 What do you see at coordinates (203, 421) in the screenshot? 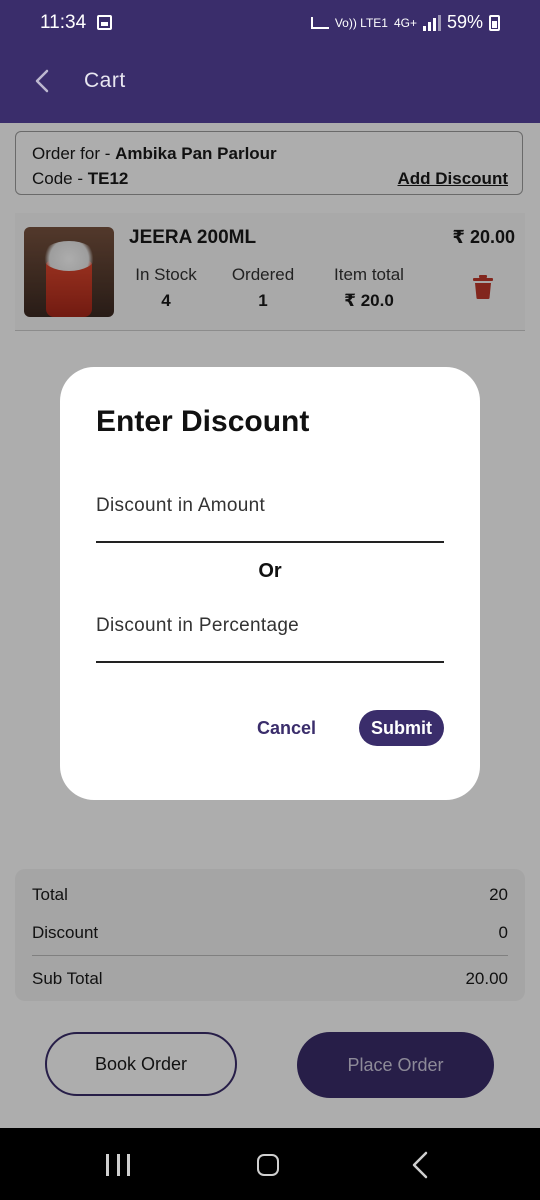
I see `dialog-title: Enter Discount` at bounding box center [203, 421].